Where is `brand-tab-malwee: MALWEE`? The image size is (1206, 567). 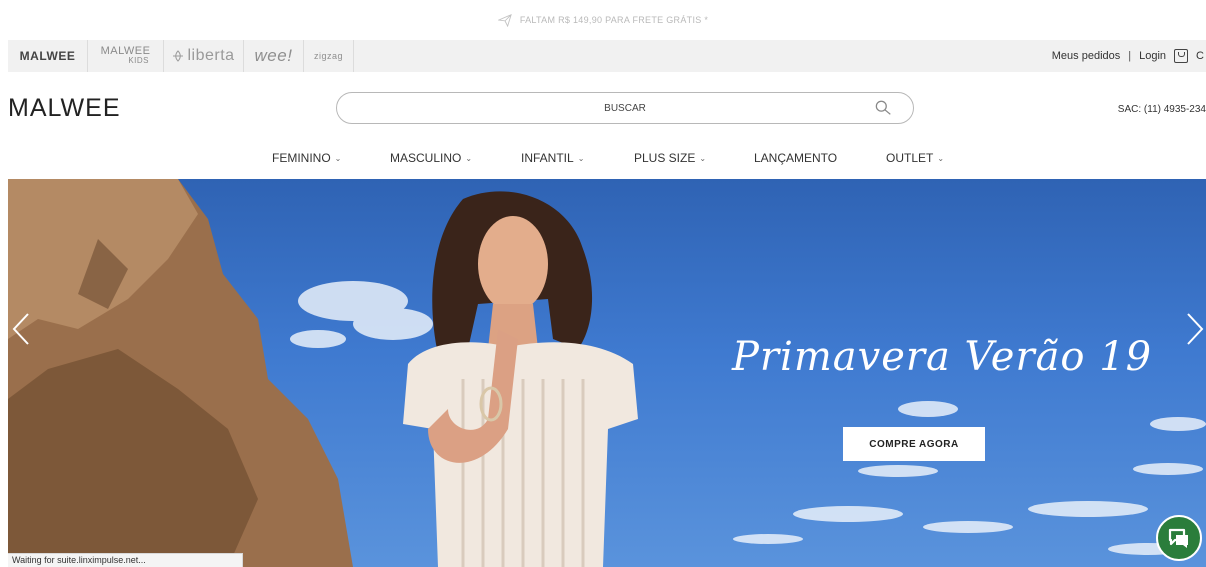
brand-tab-malwee: MALWEE is located at coordinates (48, 56).